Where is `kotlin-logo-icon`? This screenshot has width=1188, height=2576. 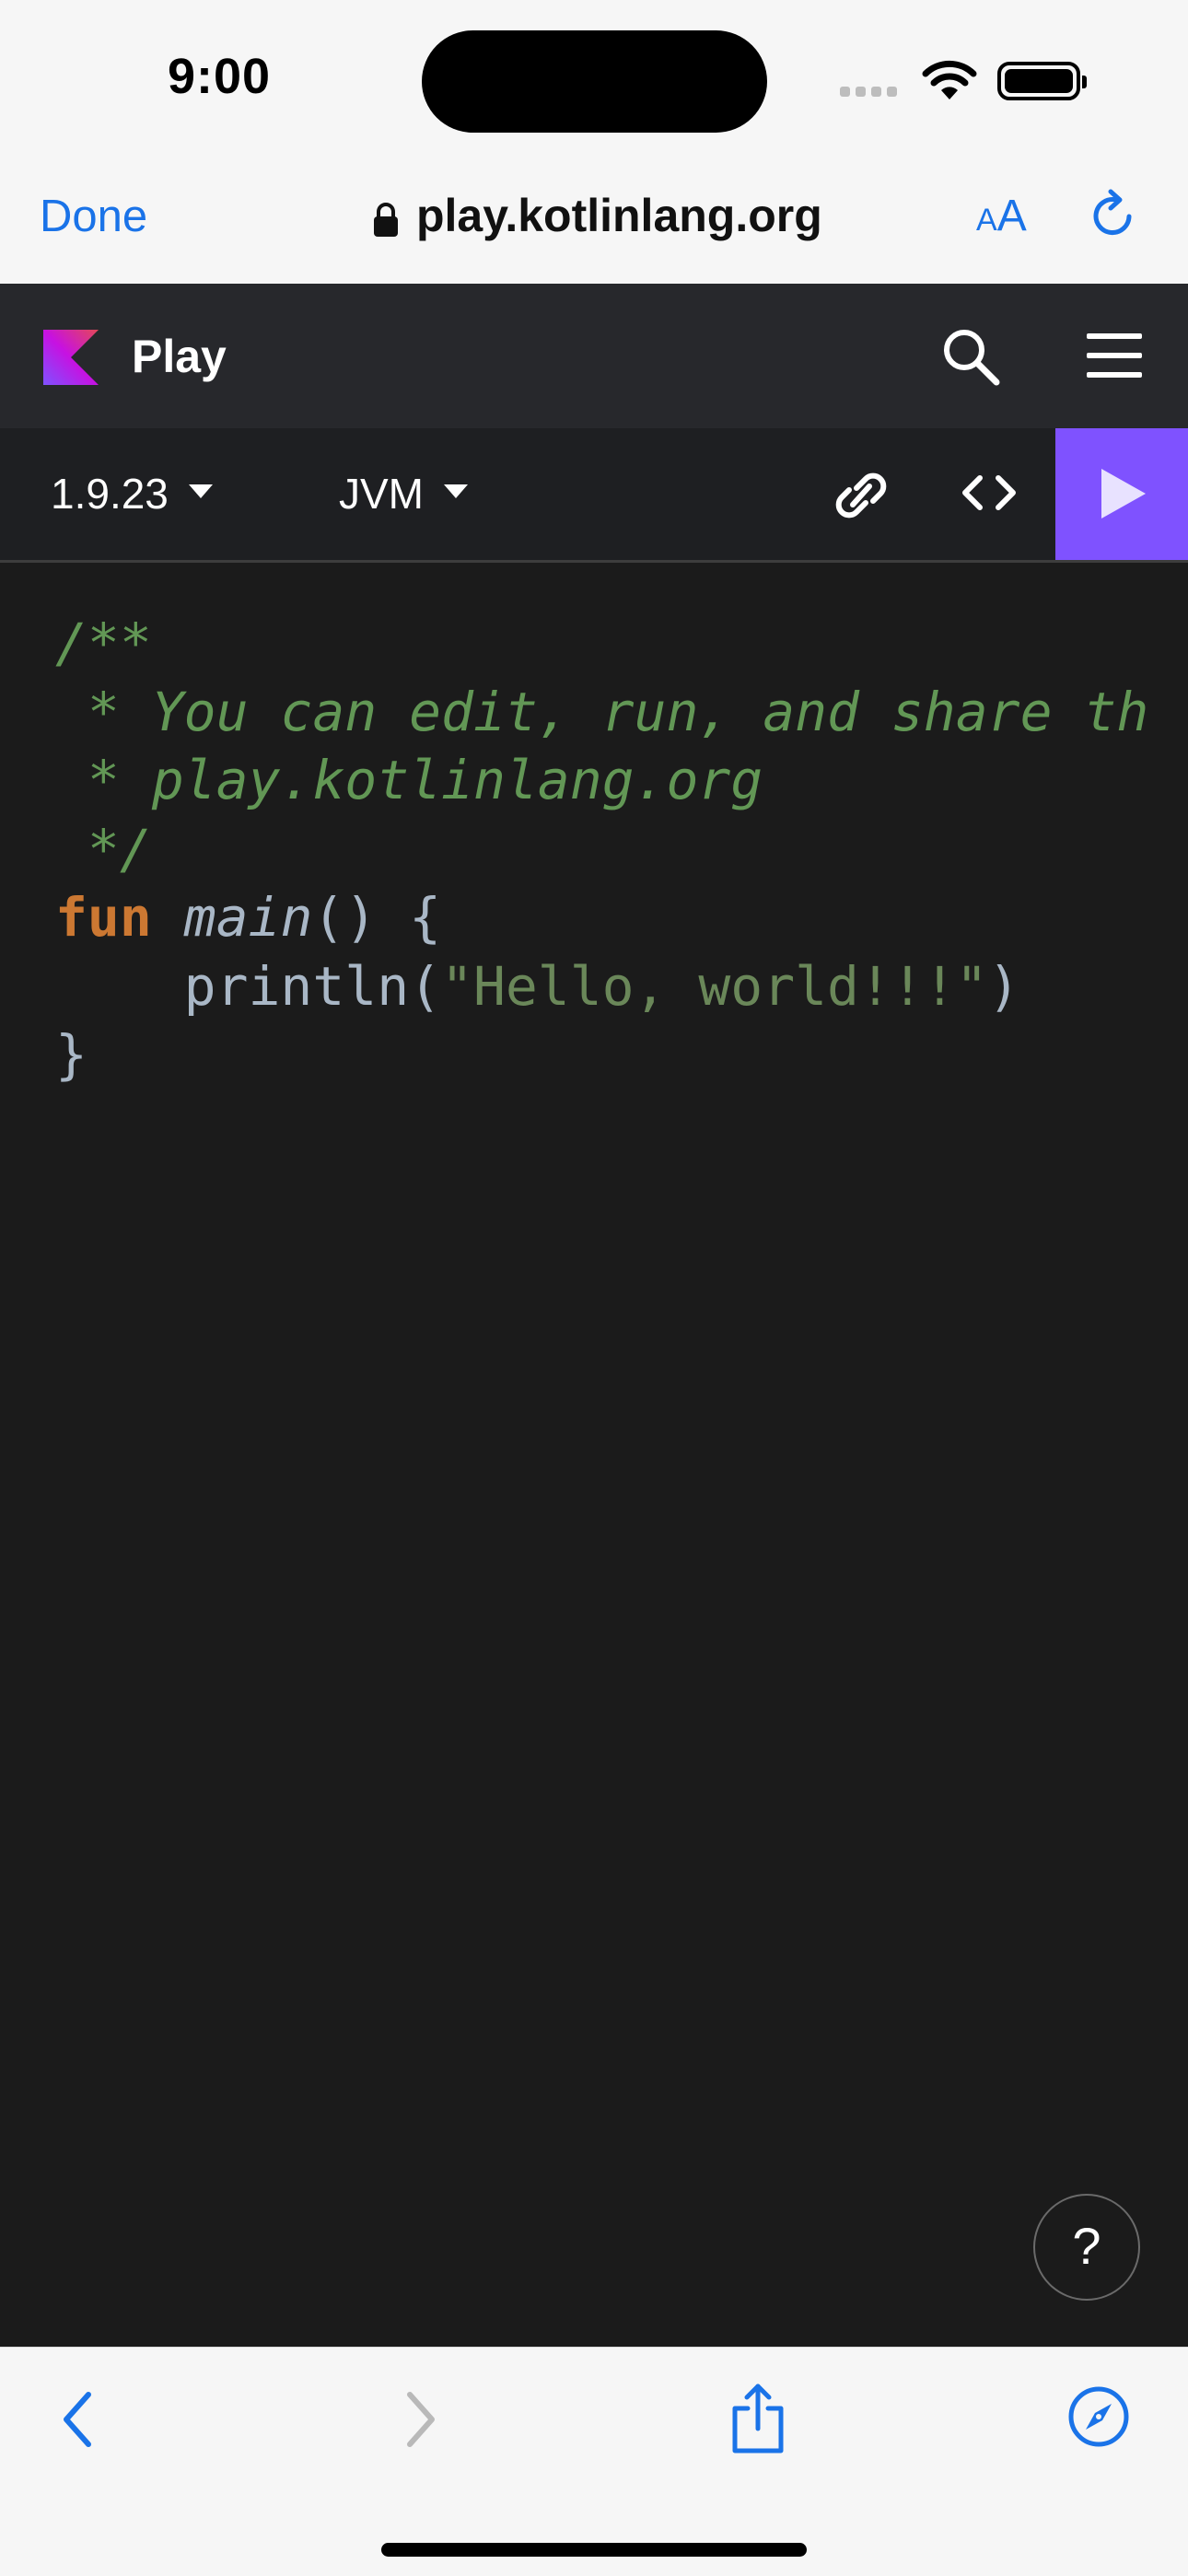
kotlin-logo-icon is located at coordinates (71, 357).